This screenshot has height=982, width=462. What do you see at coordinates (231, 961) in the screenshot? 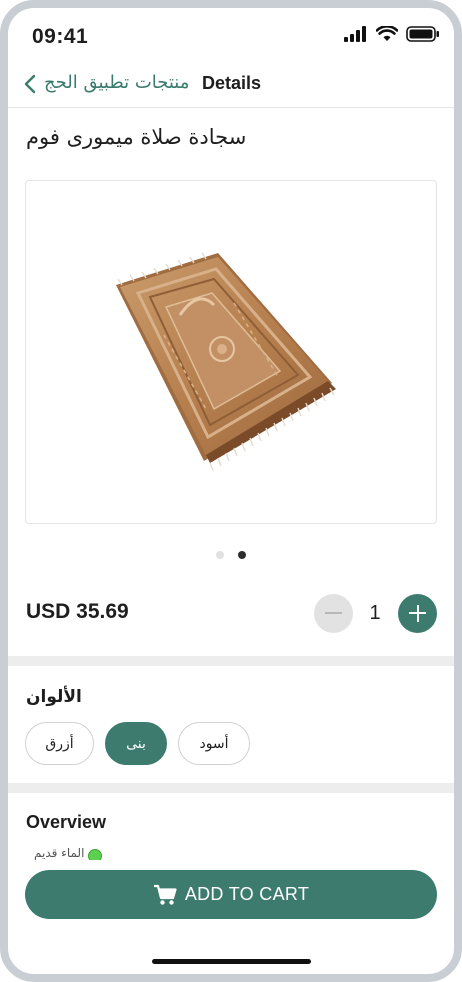
I see `home-indicator` at bounding box center [231, 961].